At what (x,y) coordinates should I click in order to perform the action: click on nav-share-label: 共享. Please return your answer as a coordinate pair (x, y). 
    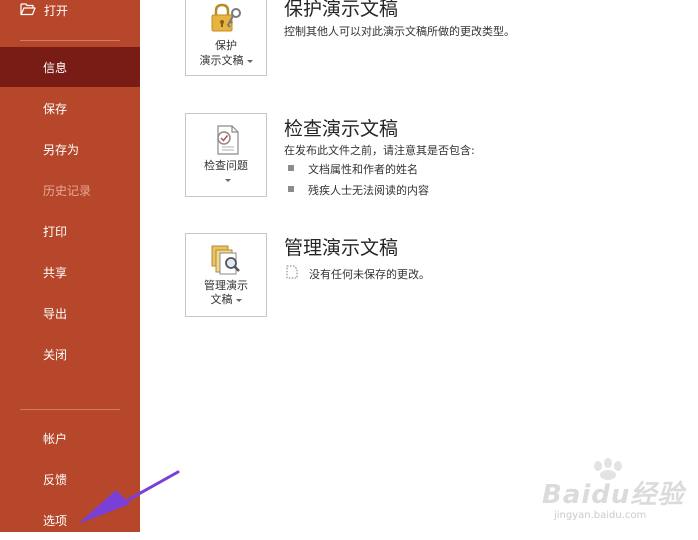
    Looking at the image, I should click on (55, 272).